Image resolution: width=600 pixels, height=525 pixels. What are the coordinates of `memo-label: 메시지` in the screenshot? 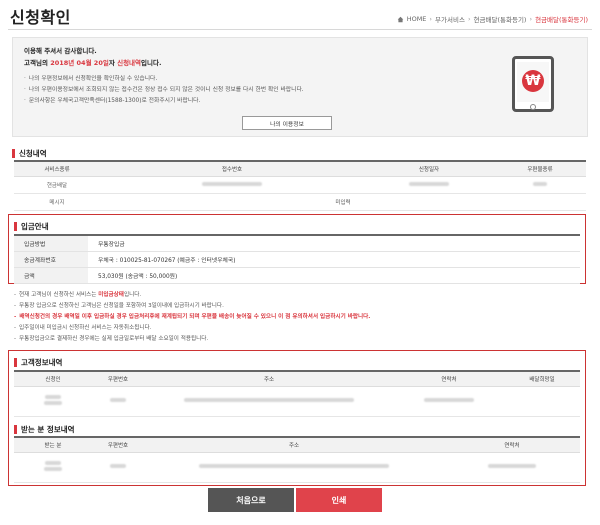 It's located at (57, 202).